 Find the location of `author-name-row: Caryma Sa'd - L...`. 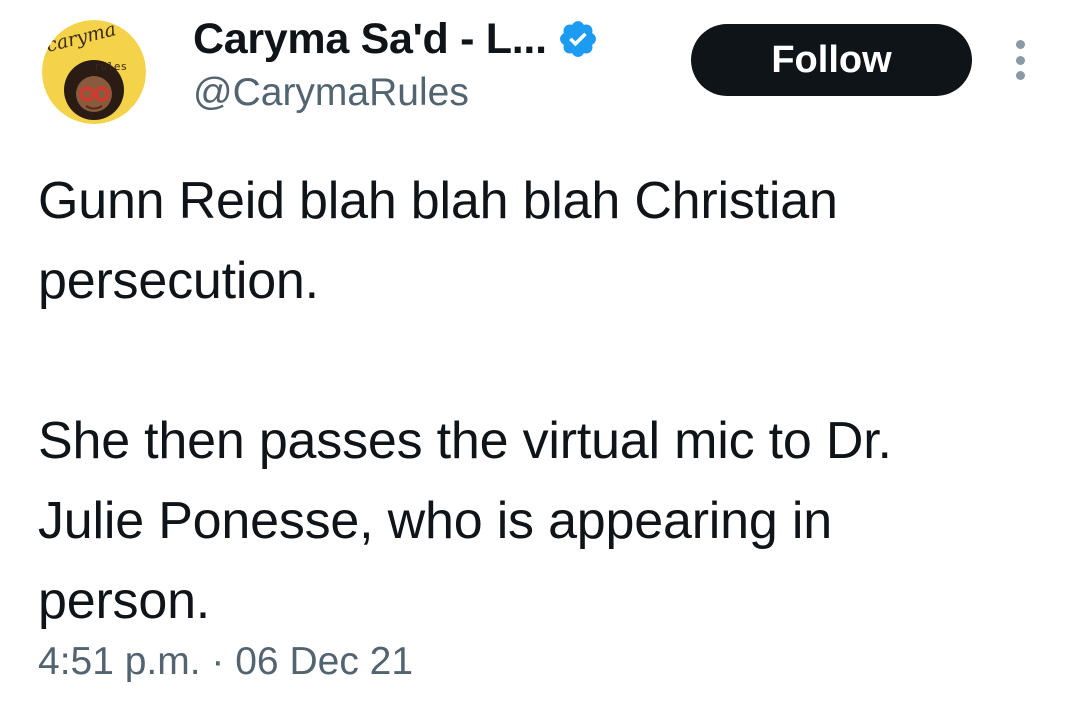

author-name-row: Caryma Sa'd - L... is located at coordinates (396, 39).